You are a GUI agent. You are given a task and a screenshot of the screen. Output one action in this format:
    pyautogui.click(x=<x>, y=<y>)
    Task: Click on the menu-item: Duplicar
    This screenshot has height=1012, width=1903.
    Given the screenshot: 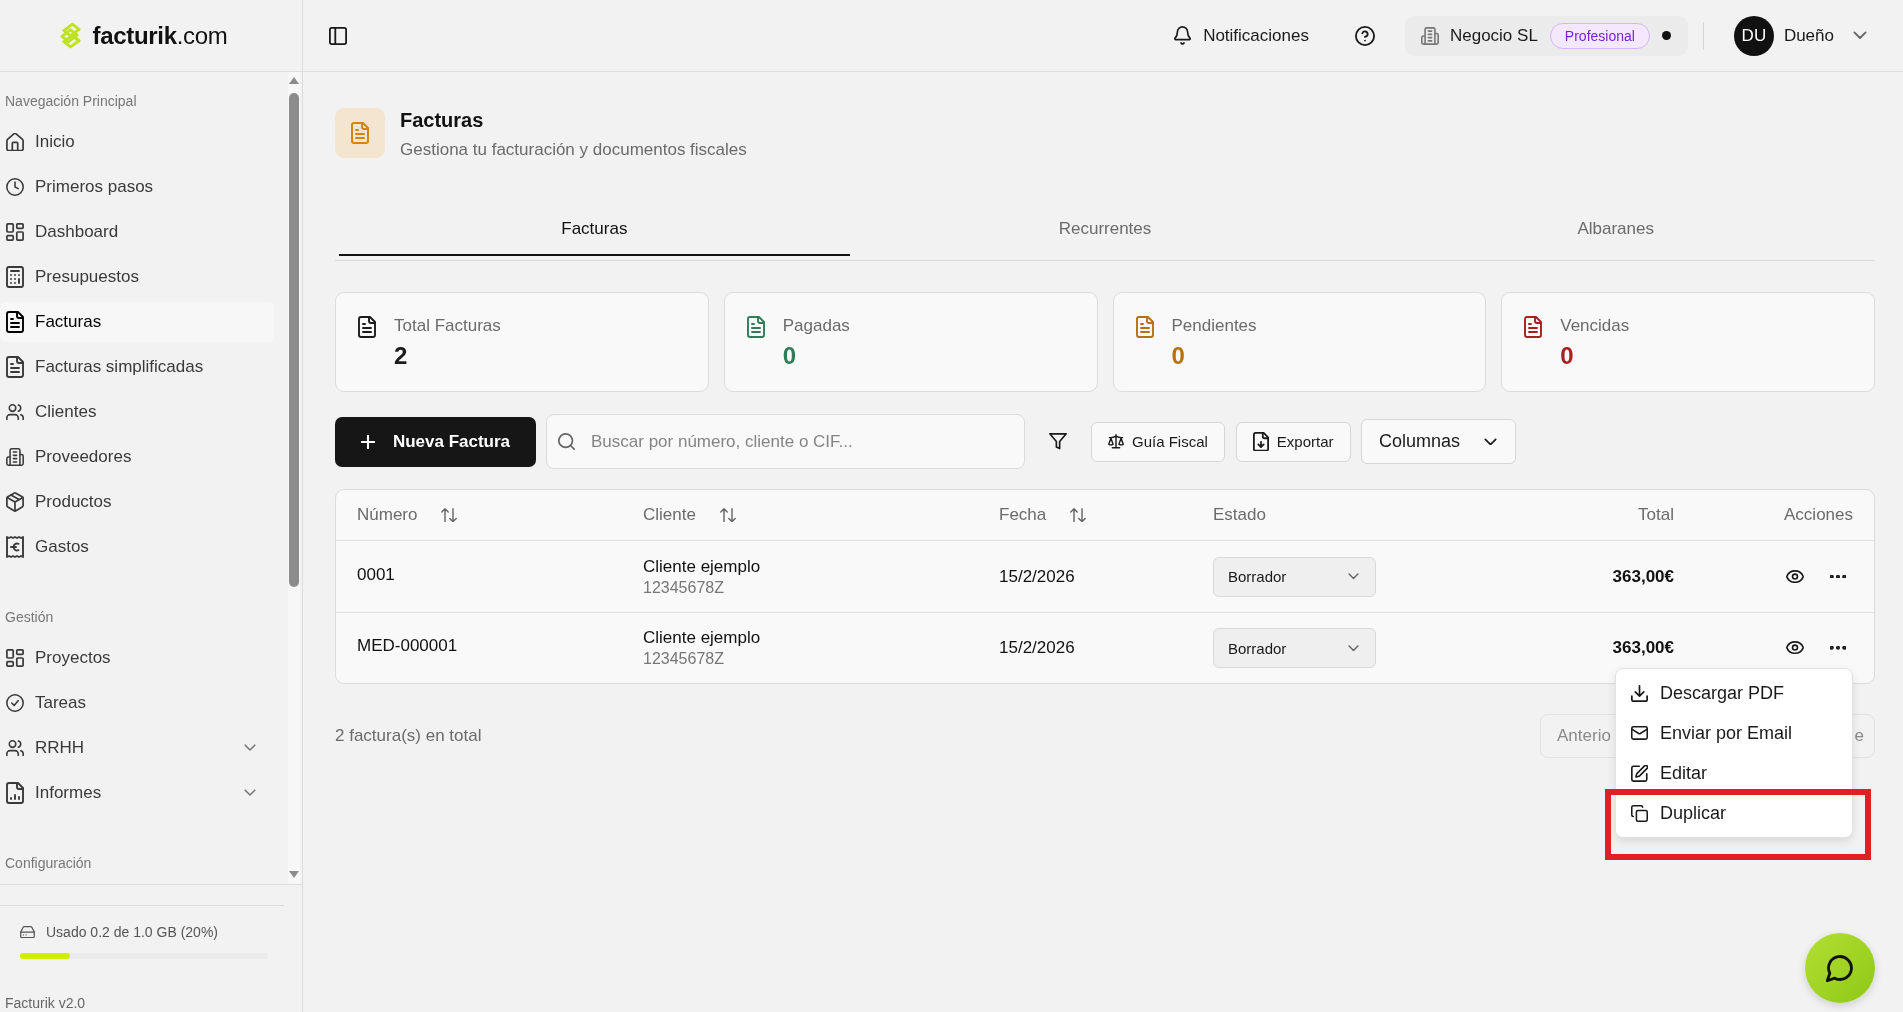 What is the action you would take?
    pyautogui.click(x=1734, y=813)
    